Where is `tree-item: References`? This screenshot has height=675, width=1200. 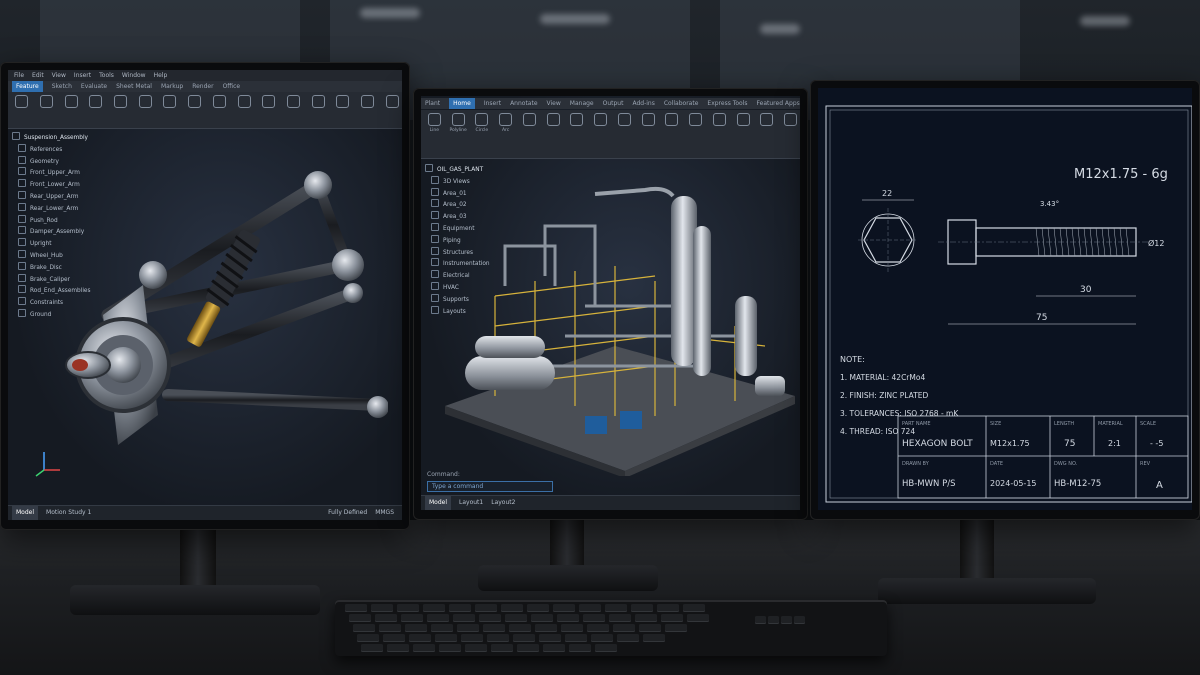
tree-item: References is located at coordinates (67, 149).